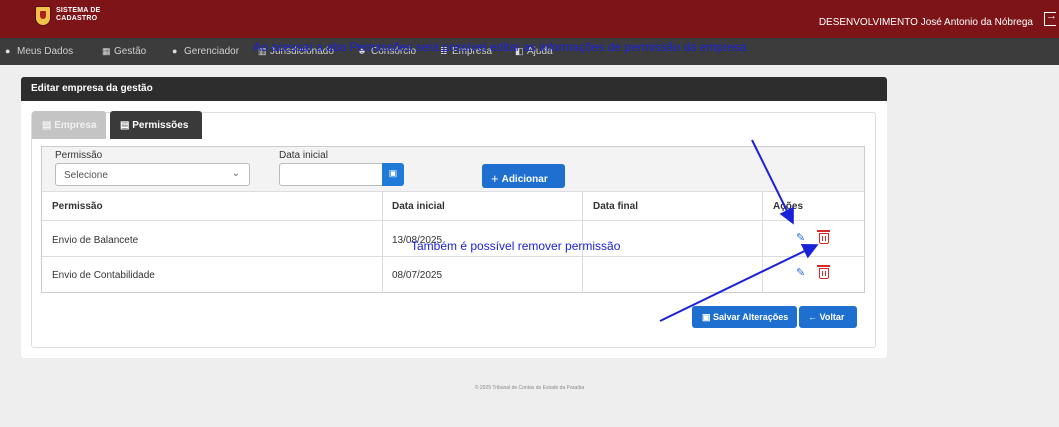 The width and height of the screenshot is (1059, 427). I want to click on save-button-label: Salvar Alterações, so click(751, 317).